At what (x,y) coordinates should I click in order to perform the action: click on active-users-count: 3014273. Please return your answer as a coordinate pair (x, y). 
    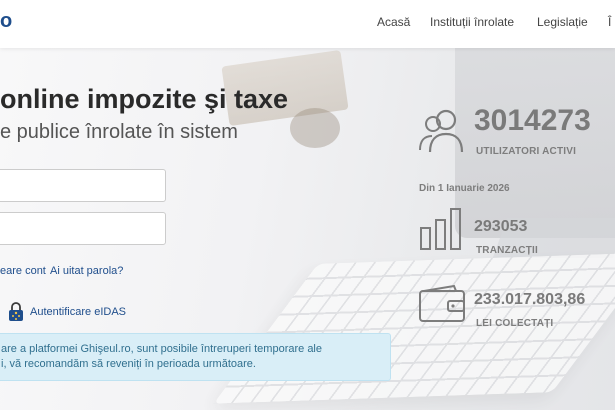
    Looking at the image, I should click on (532, 120).